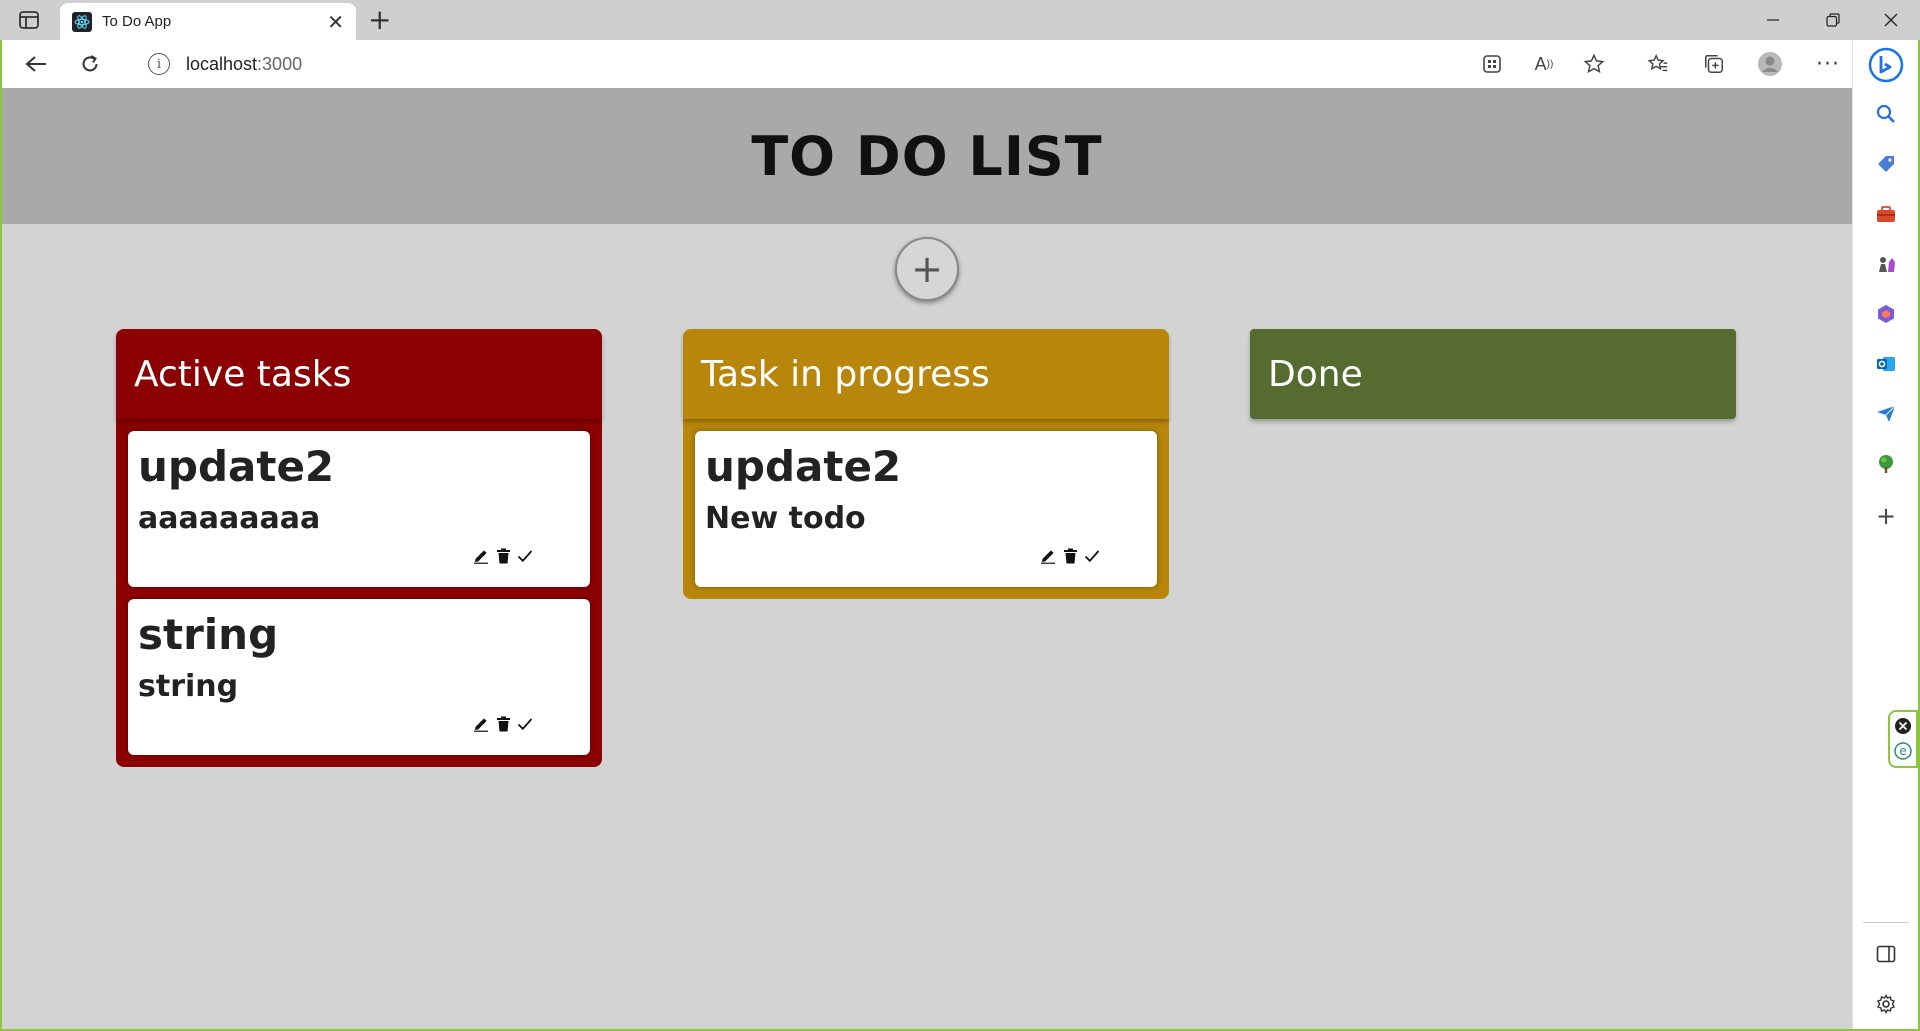  I want to click on column-title: Active tasks, so click(359, 374).